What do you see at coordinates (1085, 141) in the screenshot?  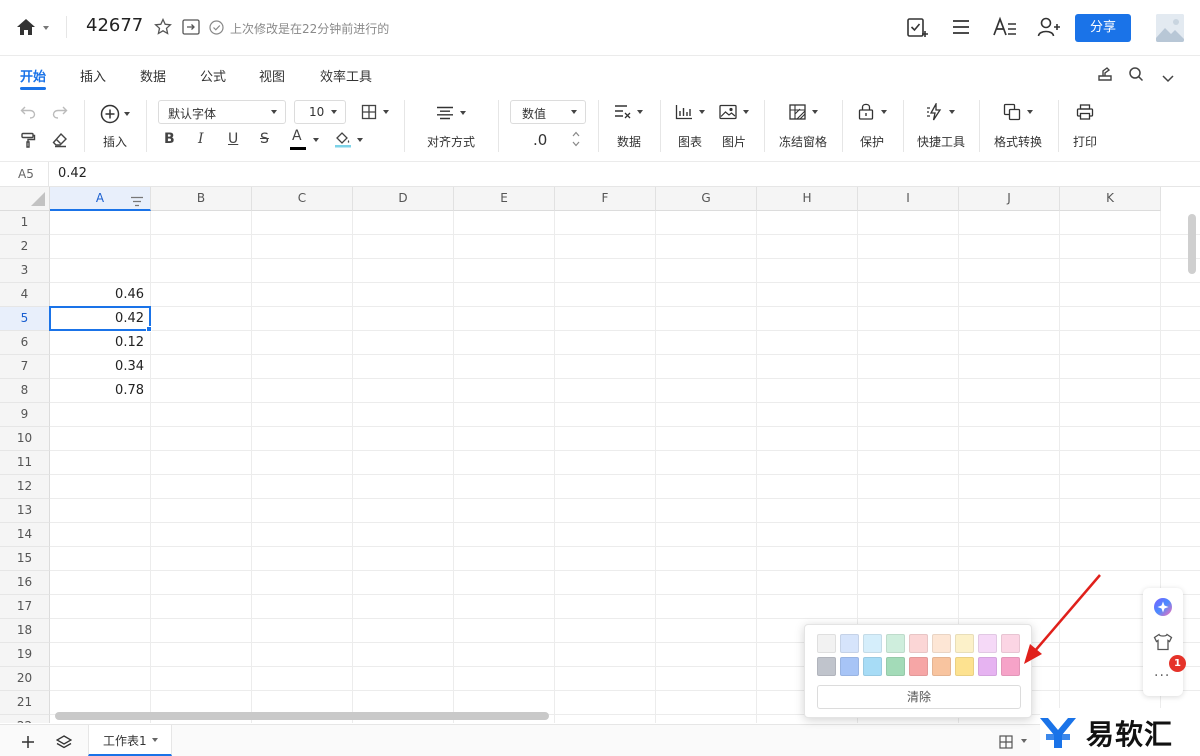 I see `print-label: 打印` at bounding box center [1085, 141].